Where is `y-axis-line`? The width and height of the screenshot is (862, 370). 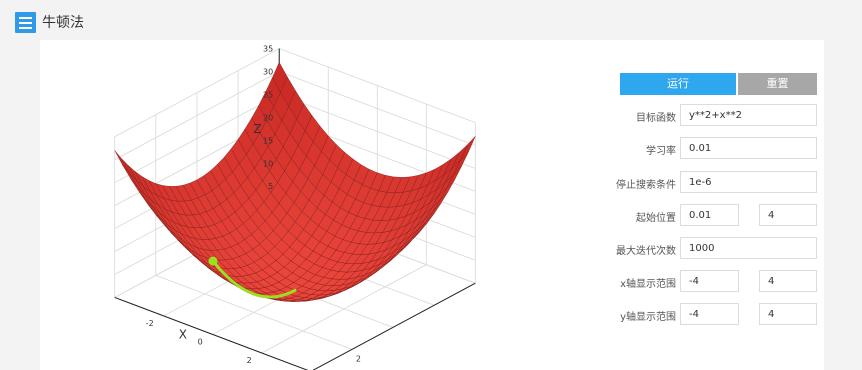
y-axis-line is located at coordinates (394, 326).